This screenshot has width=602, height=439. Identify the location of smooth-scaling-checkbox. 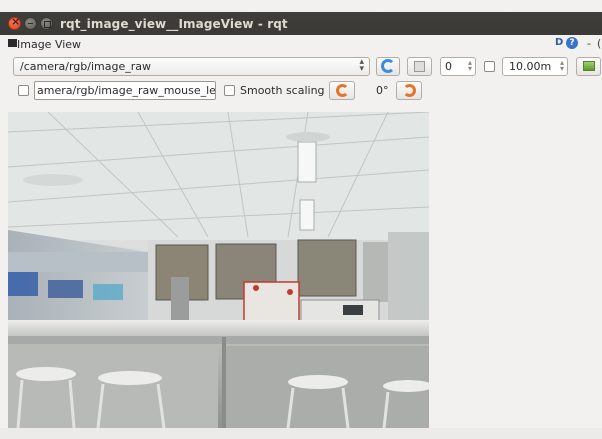
(229, 90).